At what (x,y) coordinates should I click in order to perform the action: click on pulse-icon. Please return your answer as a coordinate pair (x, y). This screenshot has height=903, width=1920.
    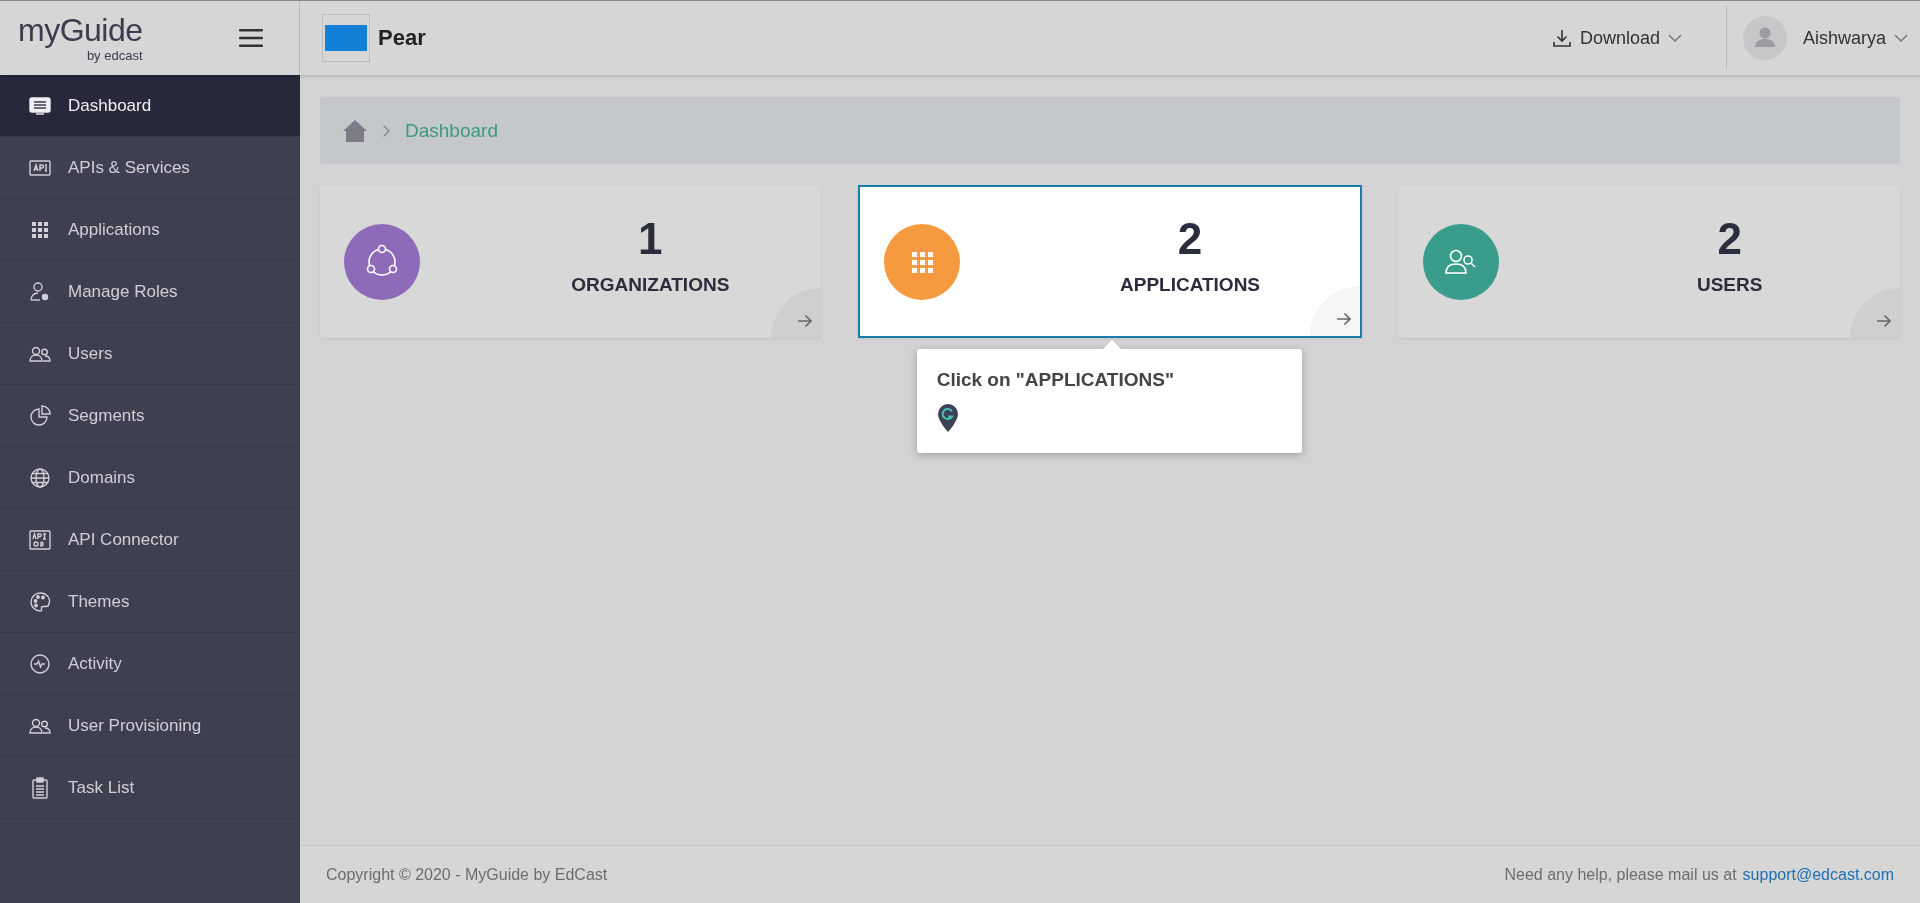
    Looking at the image, I should click on (40, 663).